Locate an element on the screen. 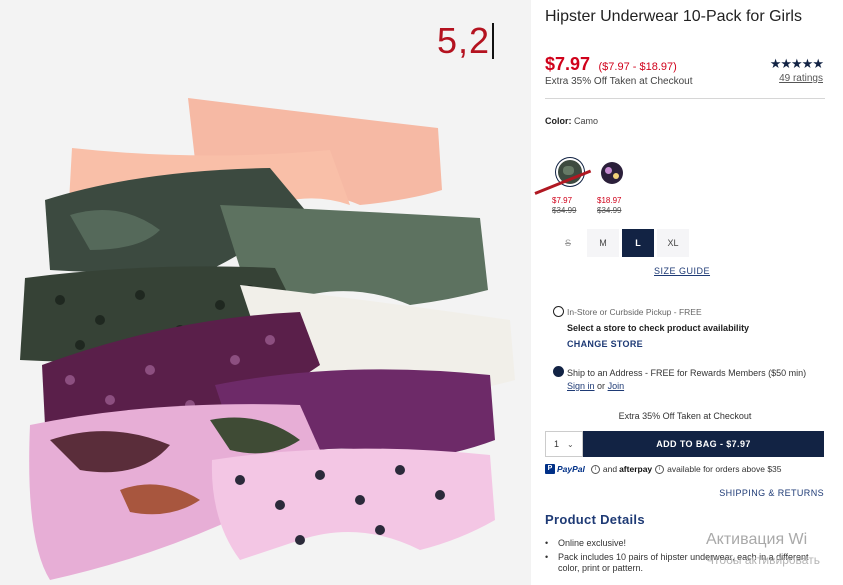  os-activation-watermark-sub: Чтобы активировать is located at coordinates (763, 560).